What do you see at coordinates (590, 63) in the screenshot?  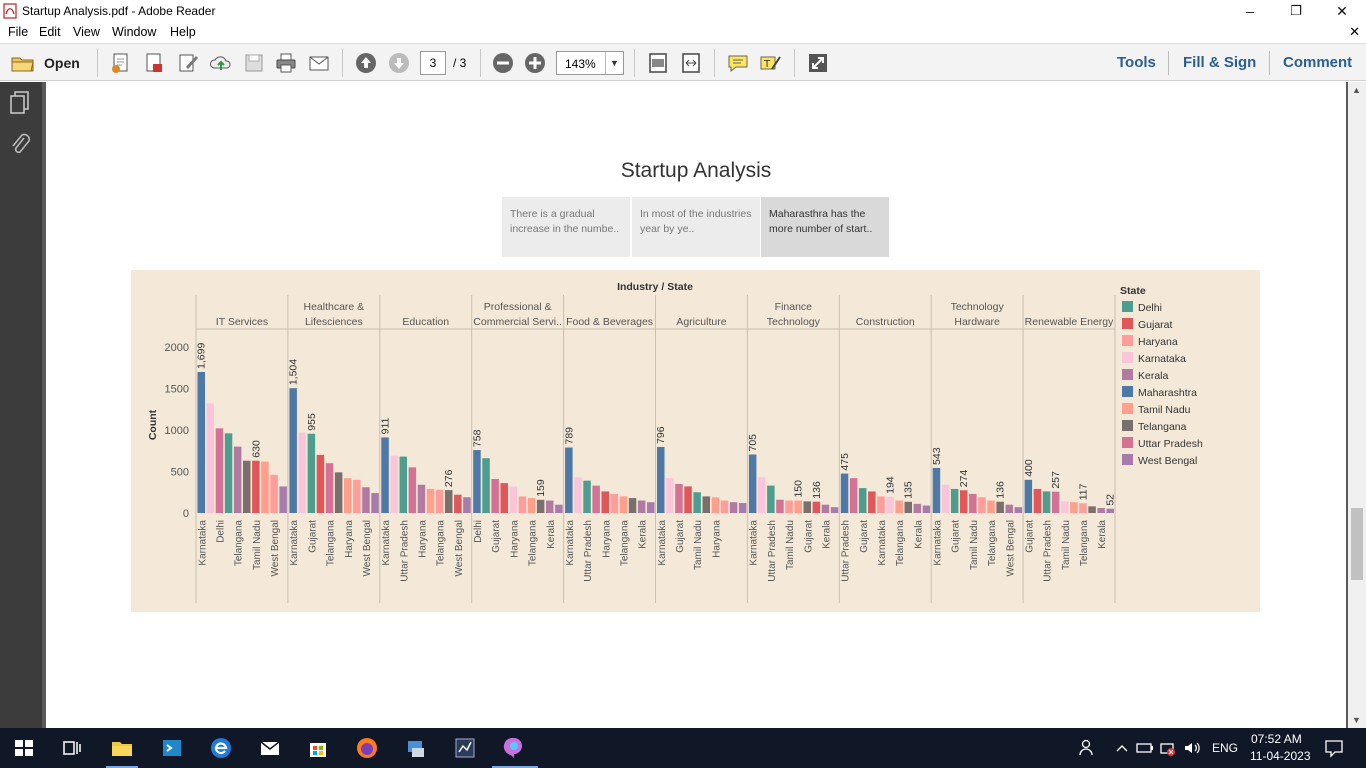 I see `zoom-select: 143% ▼` at bounding box center [590, 63].